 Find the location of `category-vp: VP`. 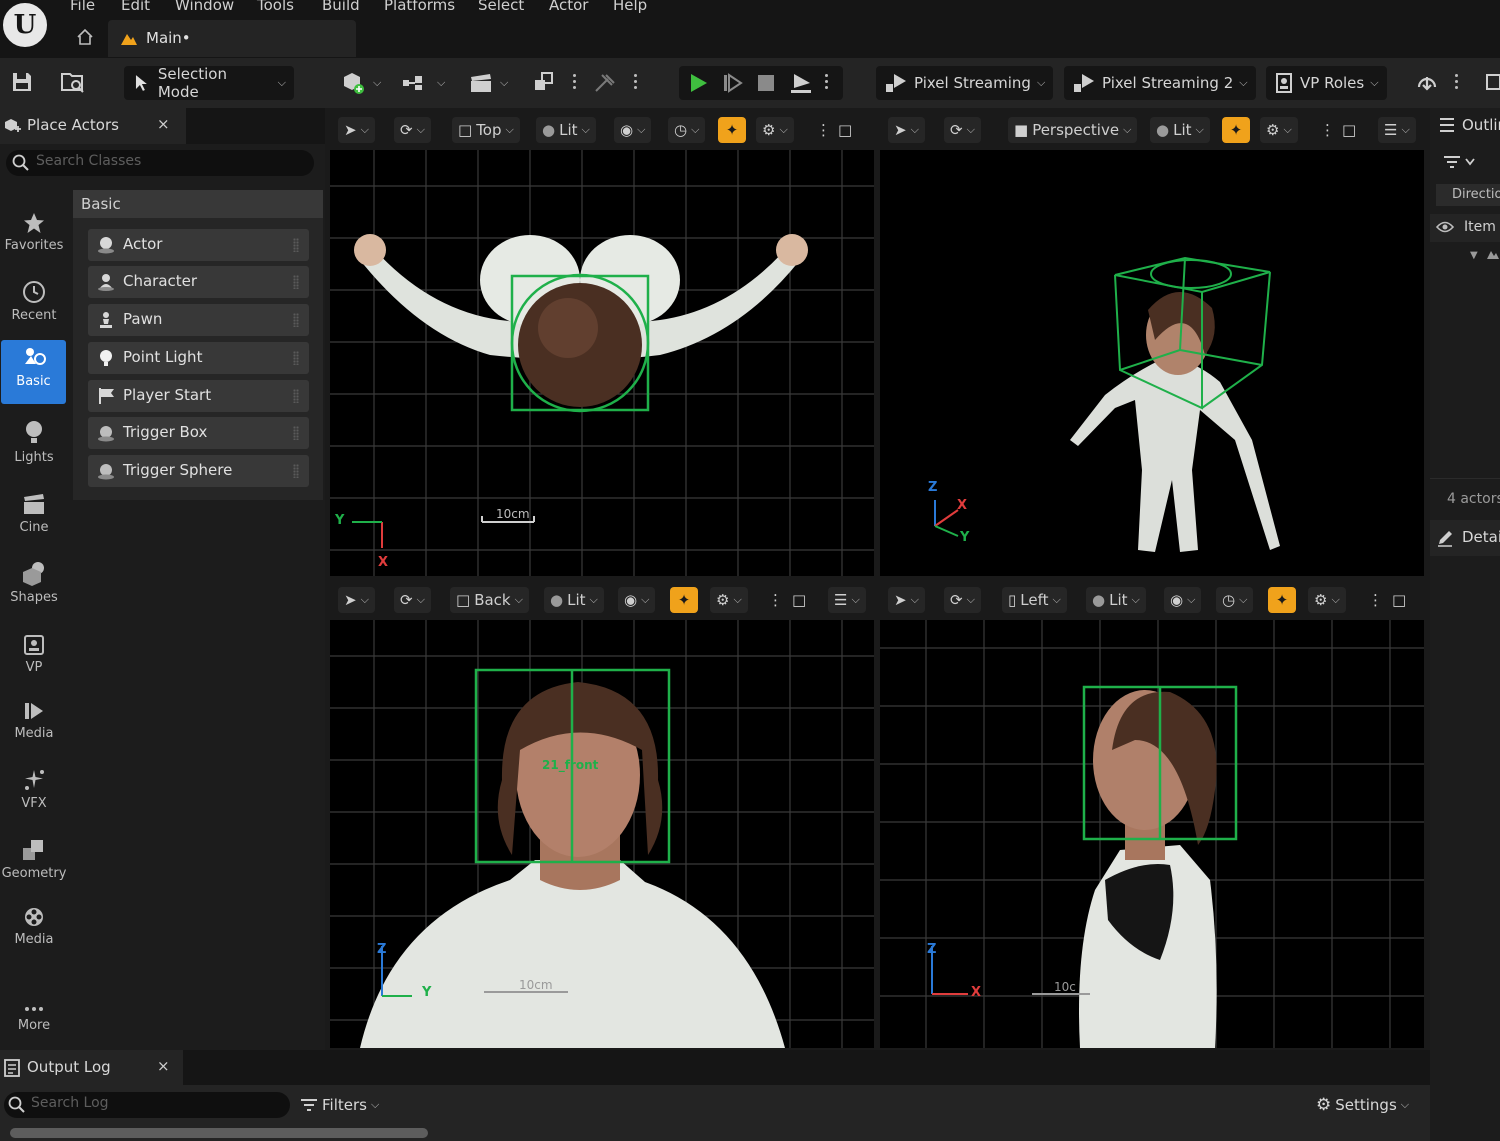

category-vp: VP is located at coordinates (34, 657).